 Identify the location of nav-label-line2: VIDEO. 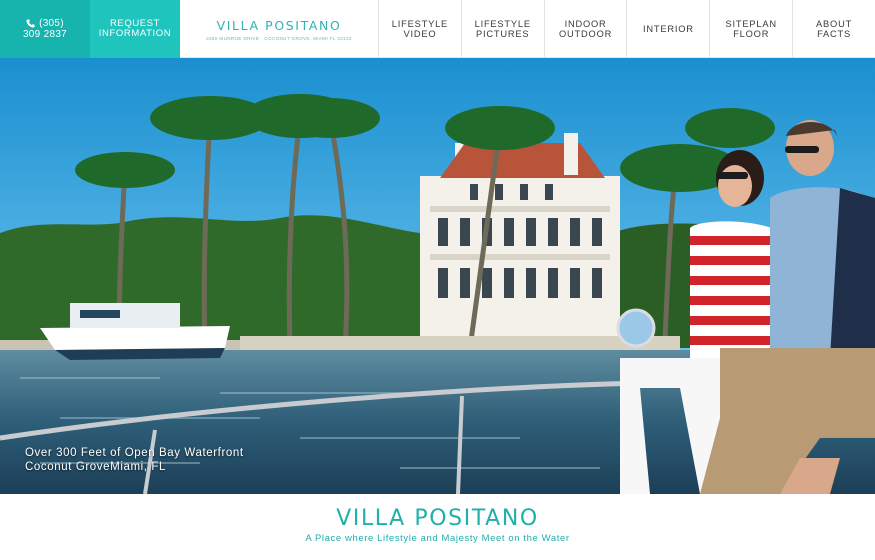
(420, 34).